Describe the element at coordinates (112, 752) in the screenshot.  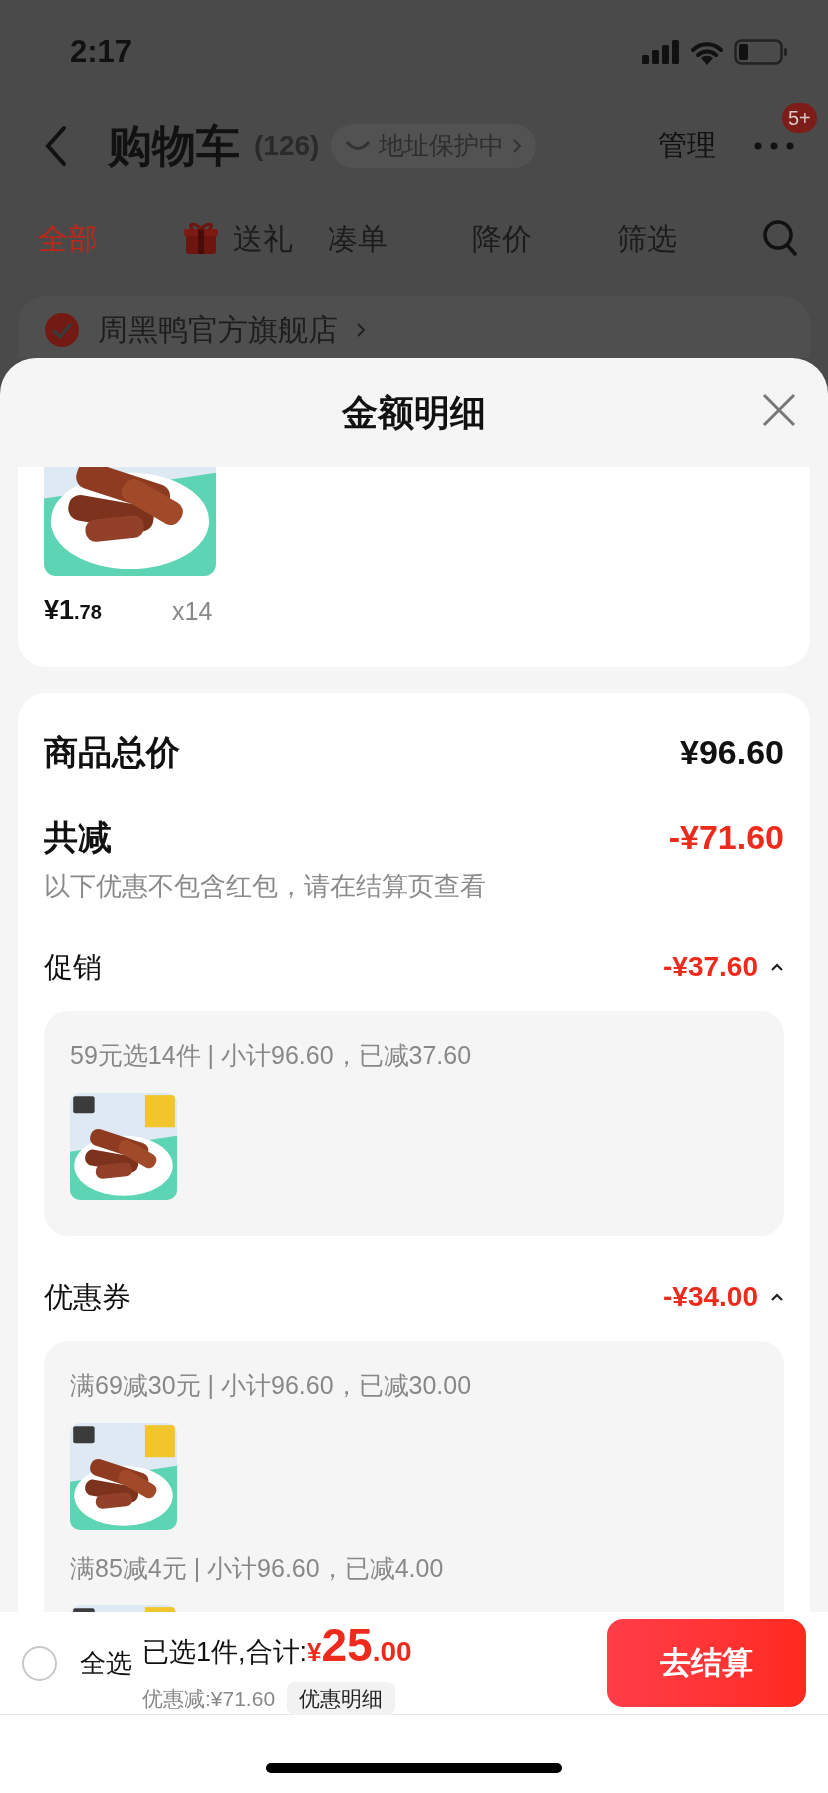
I see `total-label: 商品总价` at that location.